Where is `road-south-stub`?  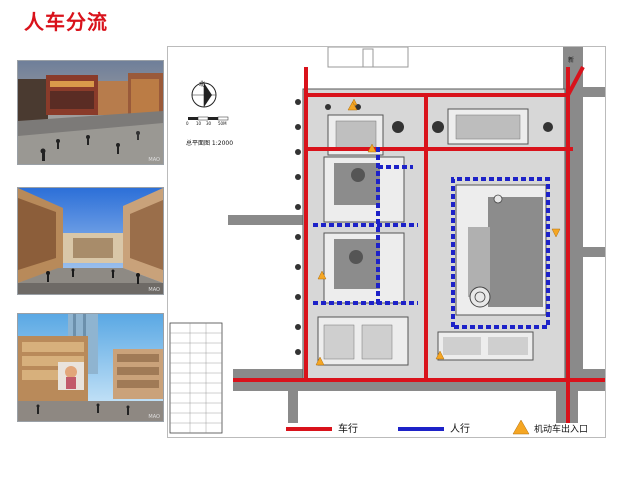
road-south-stub is located at coordinates (293, 407).